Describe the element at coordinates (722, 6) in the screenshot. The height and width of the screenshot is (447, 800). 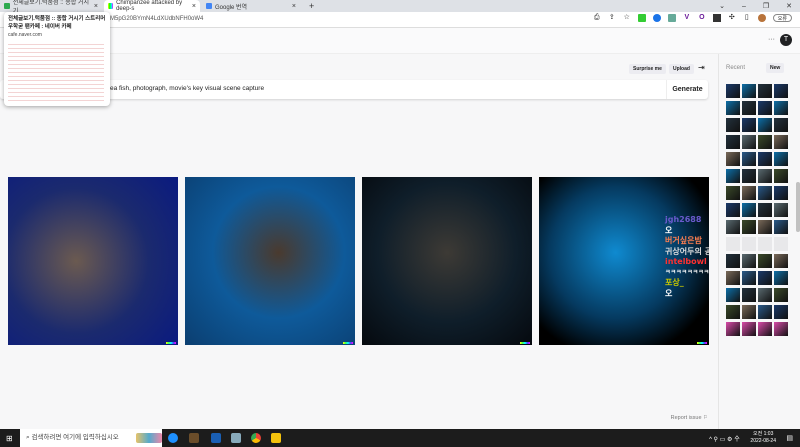
I see `tab-search-icon: ⌄` at that location.